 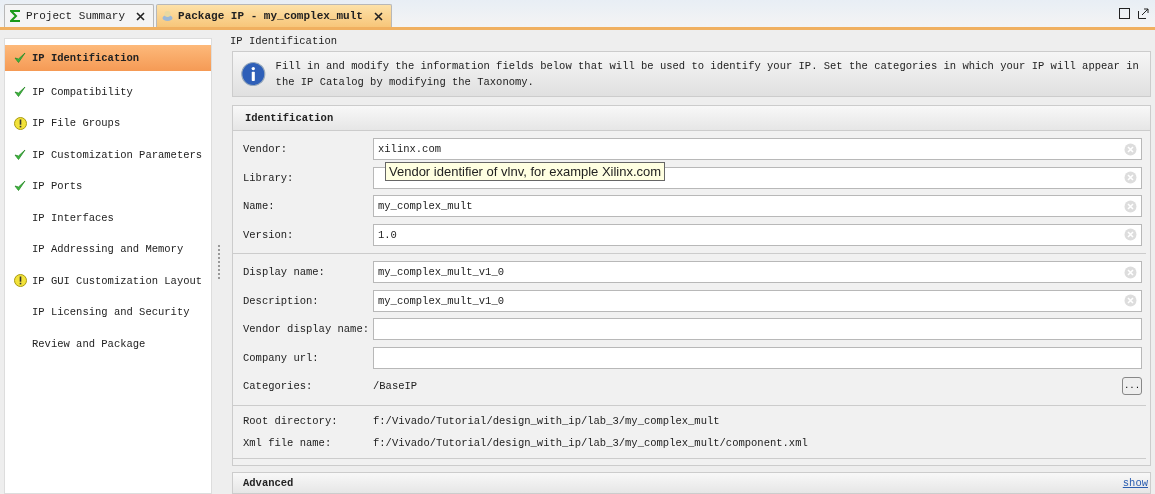 What do you see at coordinates (108, 92) in the screenshot?
I see `sidebar-item: IP Compatibility` at bounding box center [108, 92].